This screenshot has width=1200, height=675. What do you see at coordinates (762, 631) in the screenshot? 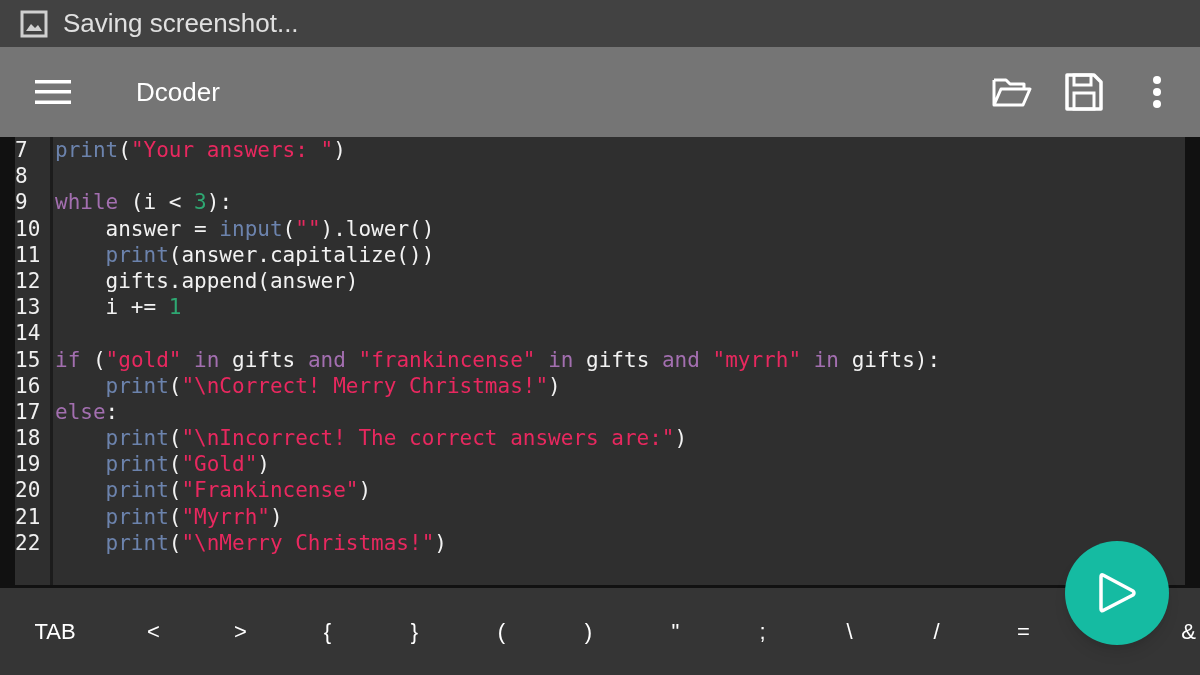
I see `symbol-key: ;` at bounding box center [762, 631].